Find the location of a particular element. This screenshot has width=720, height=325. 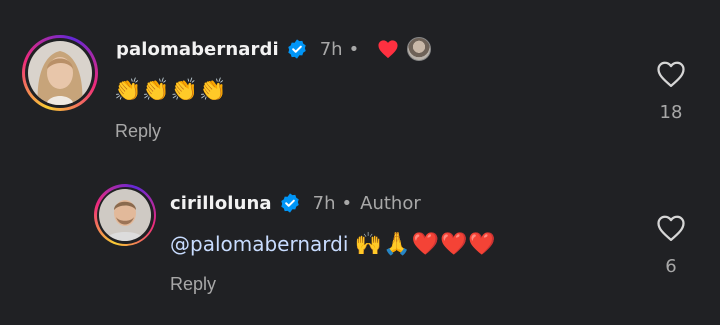

comment-emojis: 🙌🙏❤️❤️❤️ is located at coordinates (425, 244).